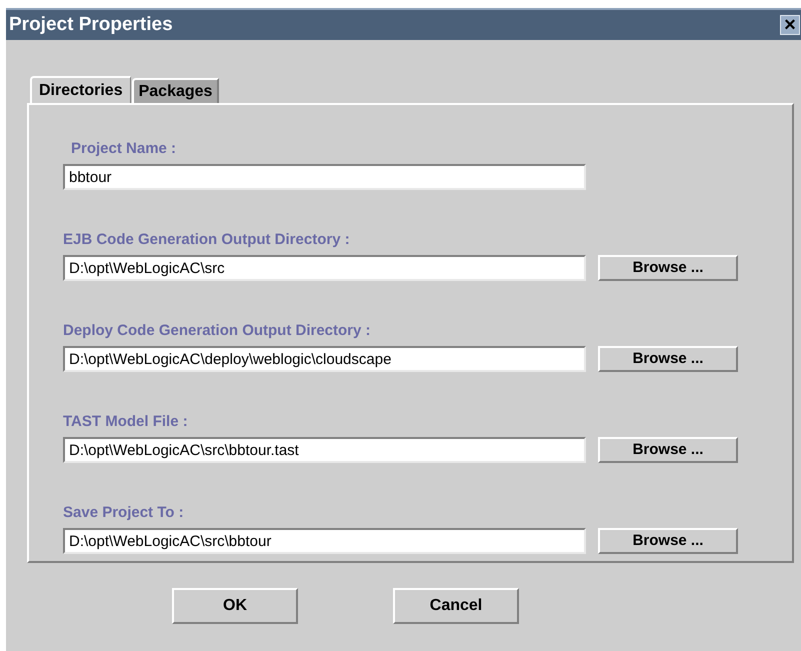 This screenshot has width=801, height=651. Describe the element at coordinates (324, 541) in the screenshot. I see `input-field: D:\opt\WebLogicAC\src\bbtour` at that location.